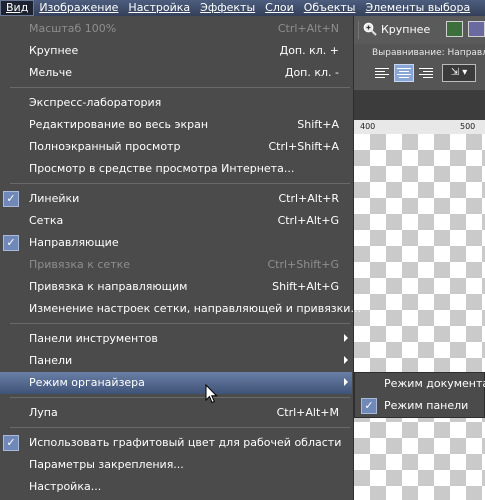  I want to click on magnifier-plus-icon, so click(370, 29).